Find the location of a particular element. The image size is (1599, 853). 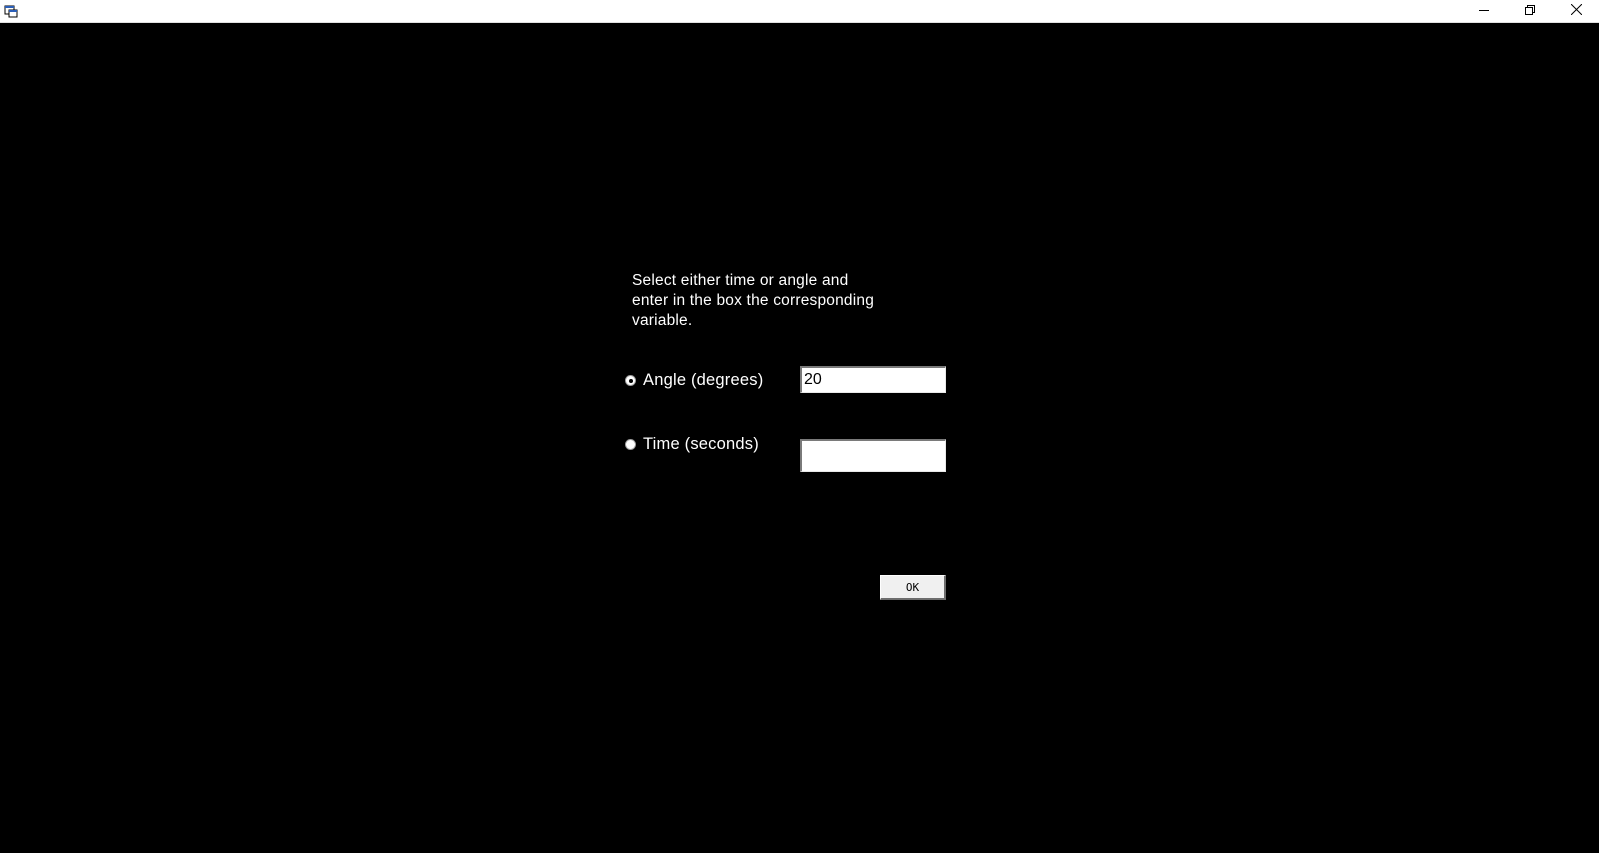

angle-label: Angle (degrees) is located at coordinates (703, 380).